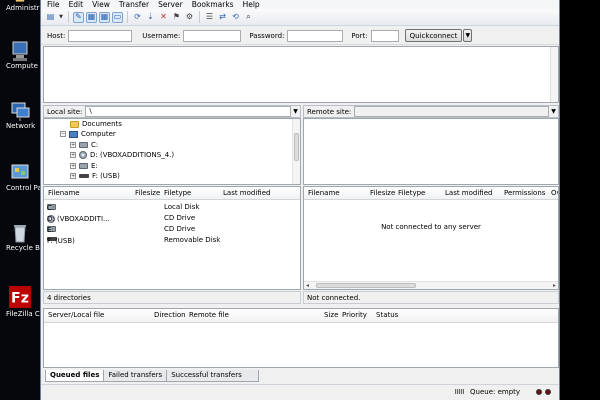 This screenshot has height=400, width=600. Describe the element at coordinates (295, 111) in the screenshot. I see `local-site-dropdown-icon: ▼` at that location.